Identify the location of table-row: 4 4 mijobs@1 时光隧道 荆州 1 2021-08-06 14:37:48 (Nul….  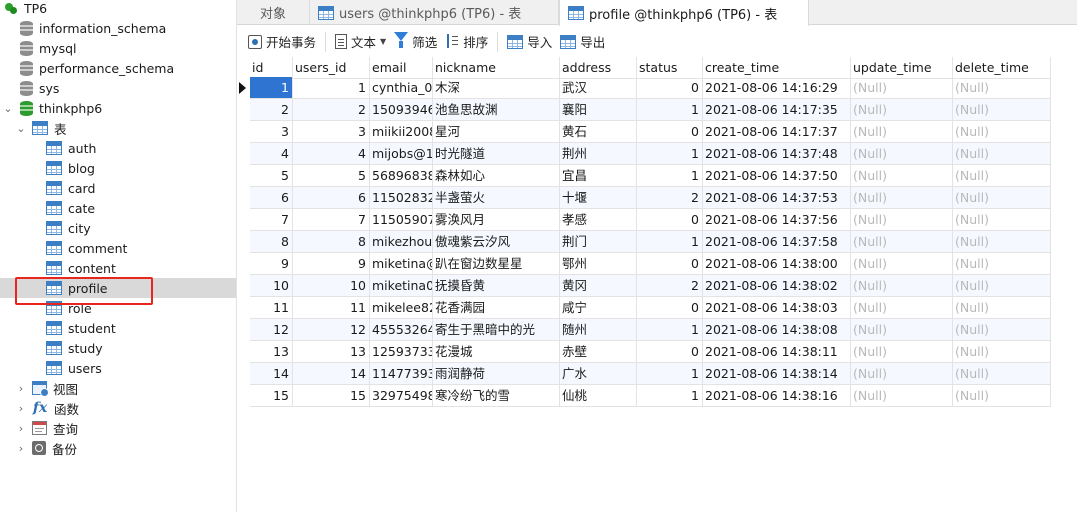
(644, 154).